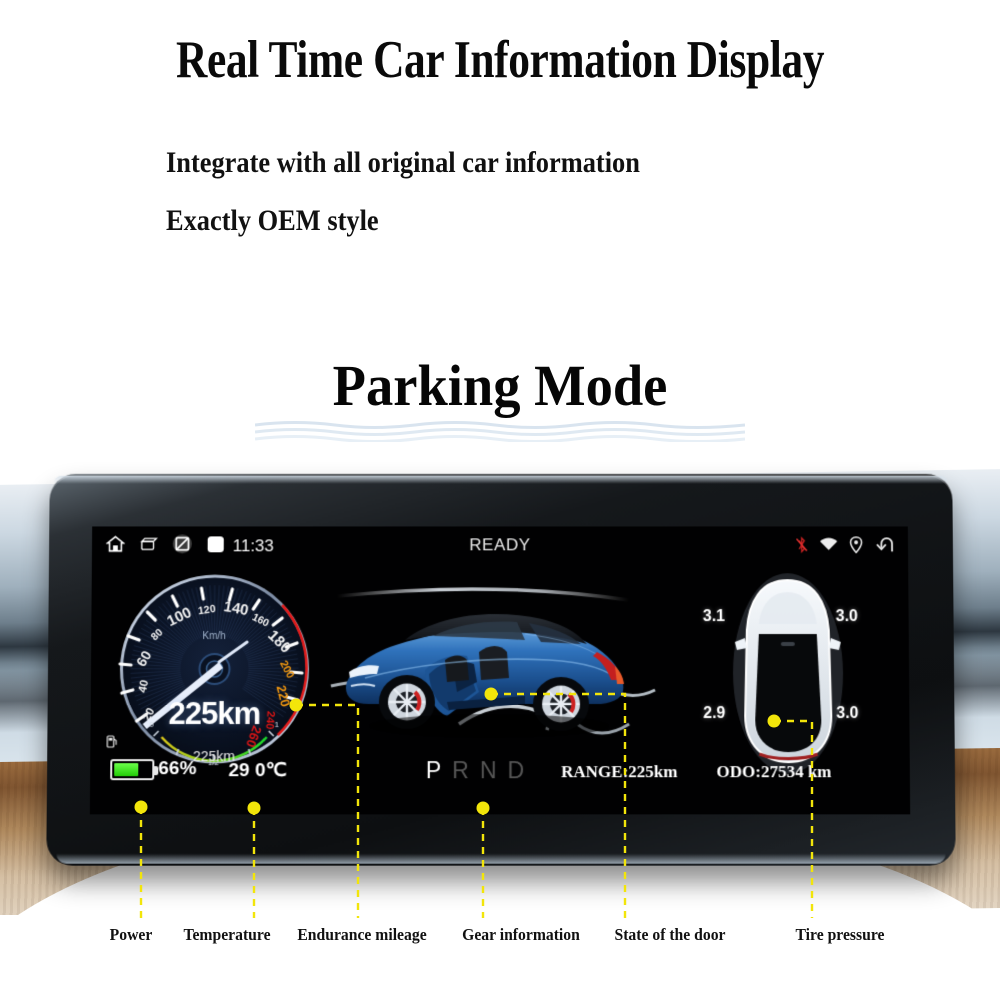  What do you see at coordinates (177, 769) in the screenshot?
I see `battery-percent-label: 66%` at bounding box center [177, 769].